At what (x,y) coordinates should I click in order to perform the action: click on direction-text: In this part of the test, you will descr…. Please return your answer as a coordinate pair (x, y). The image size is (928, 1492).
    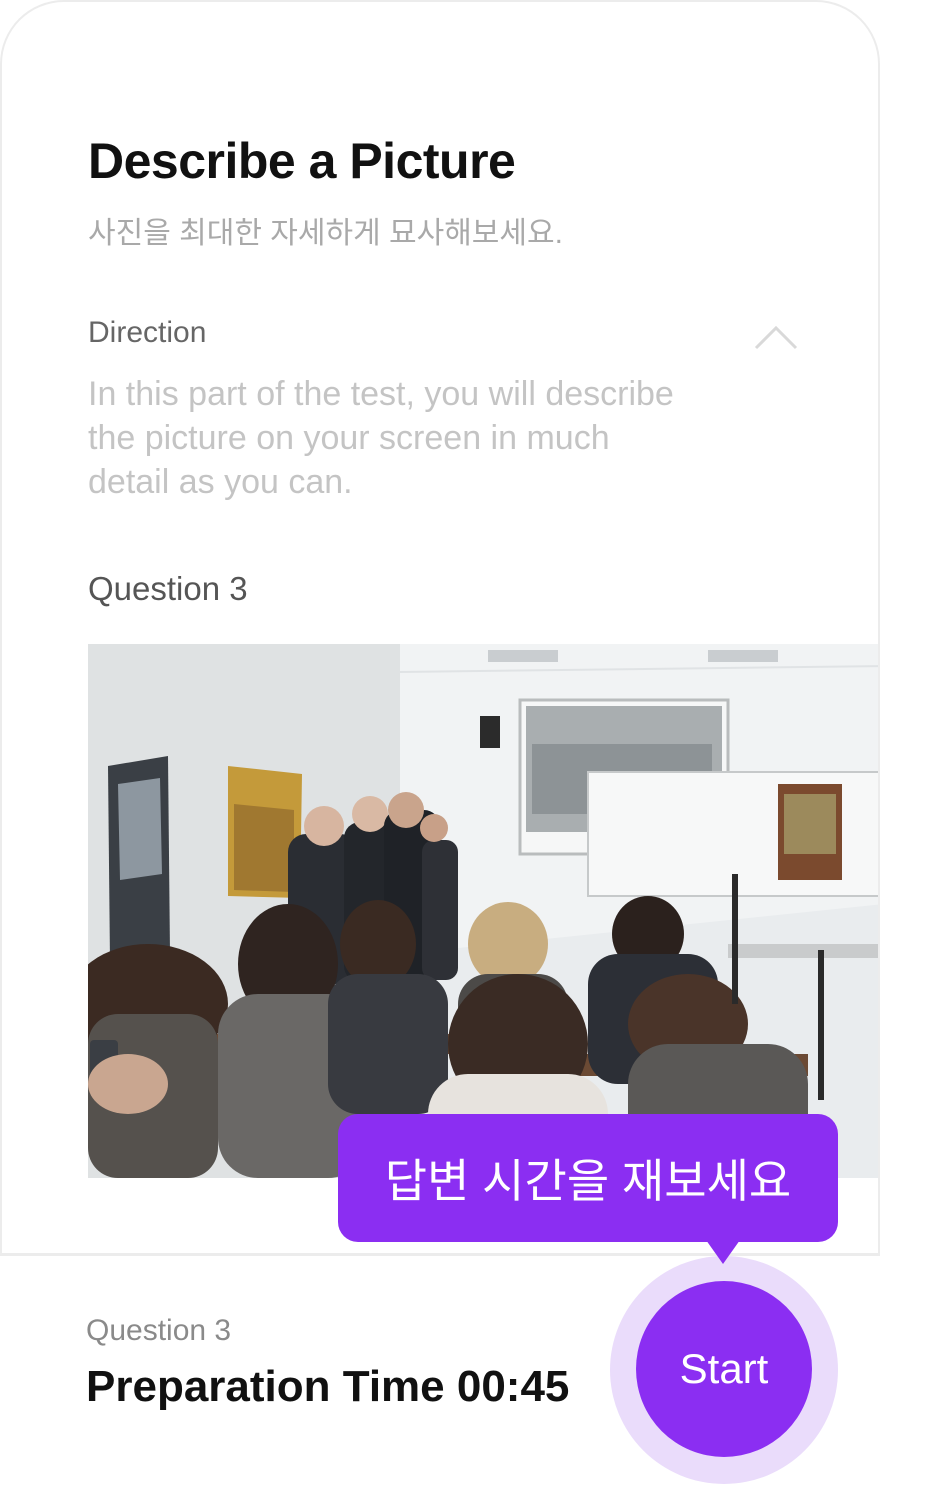
    Looking at the image, I should click on (381, 438).